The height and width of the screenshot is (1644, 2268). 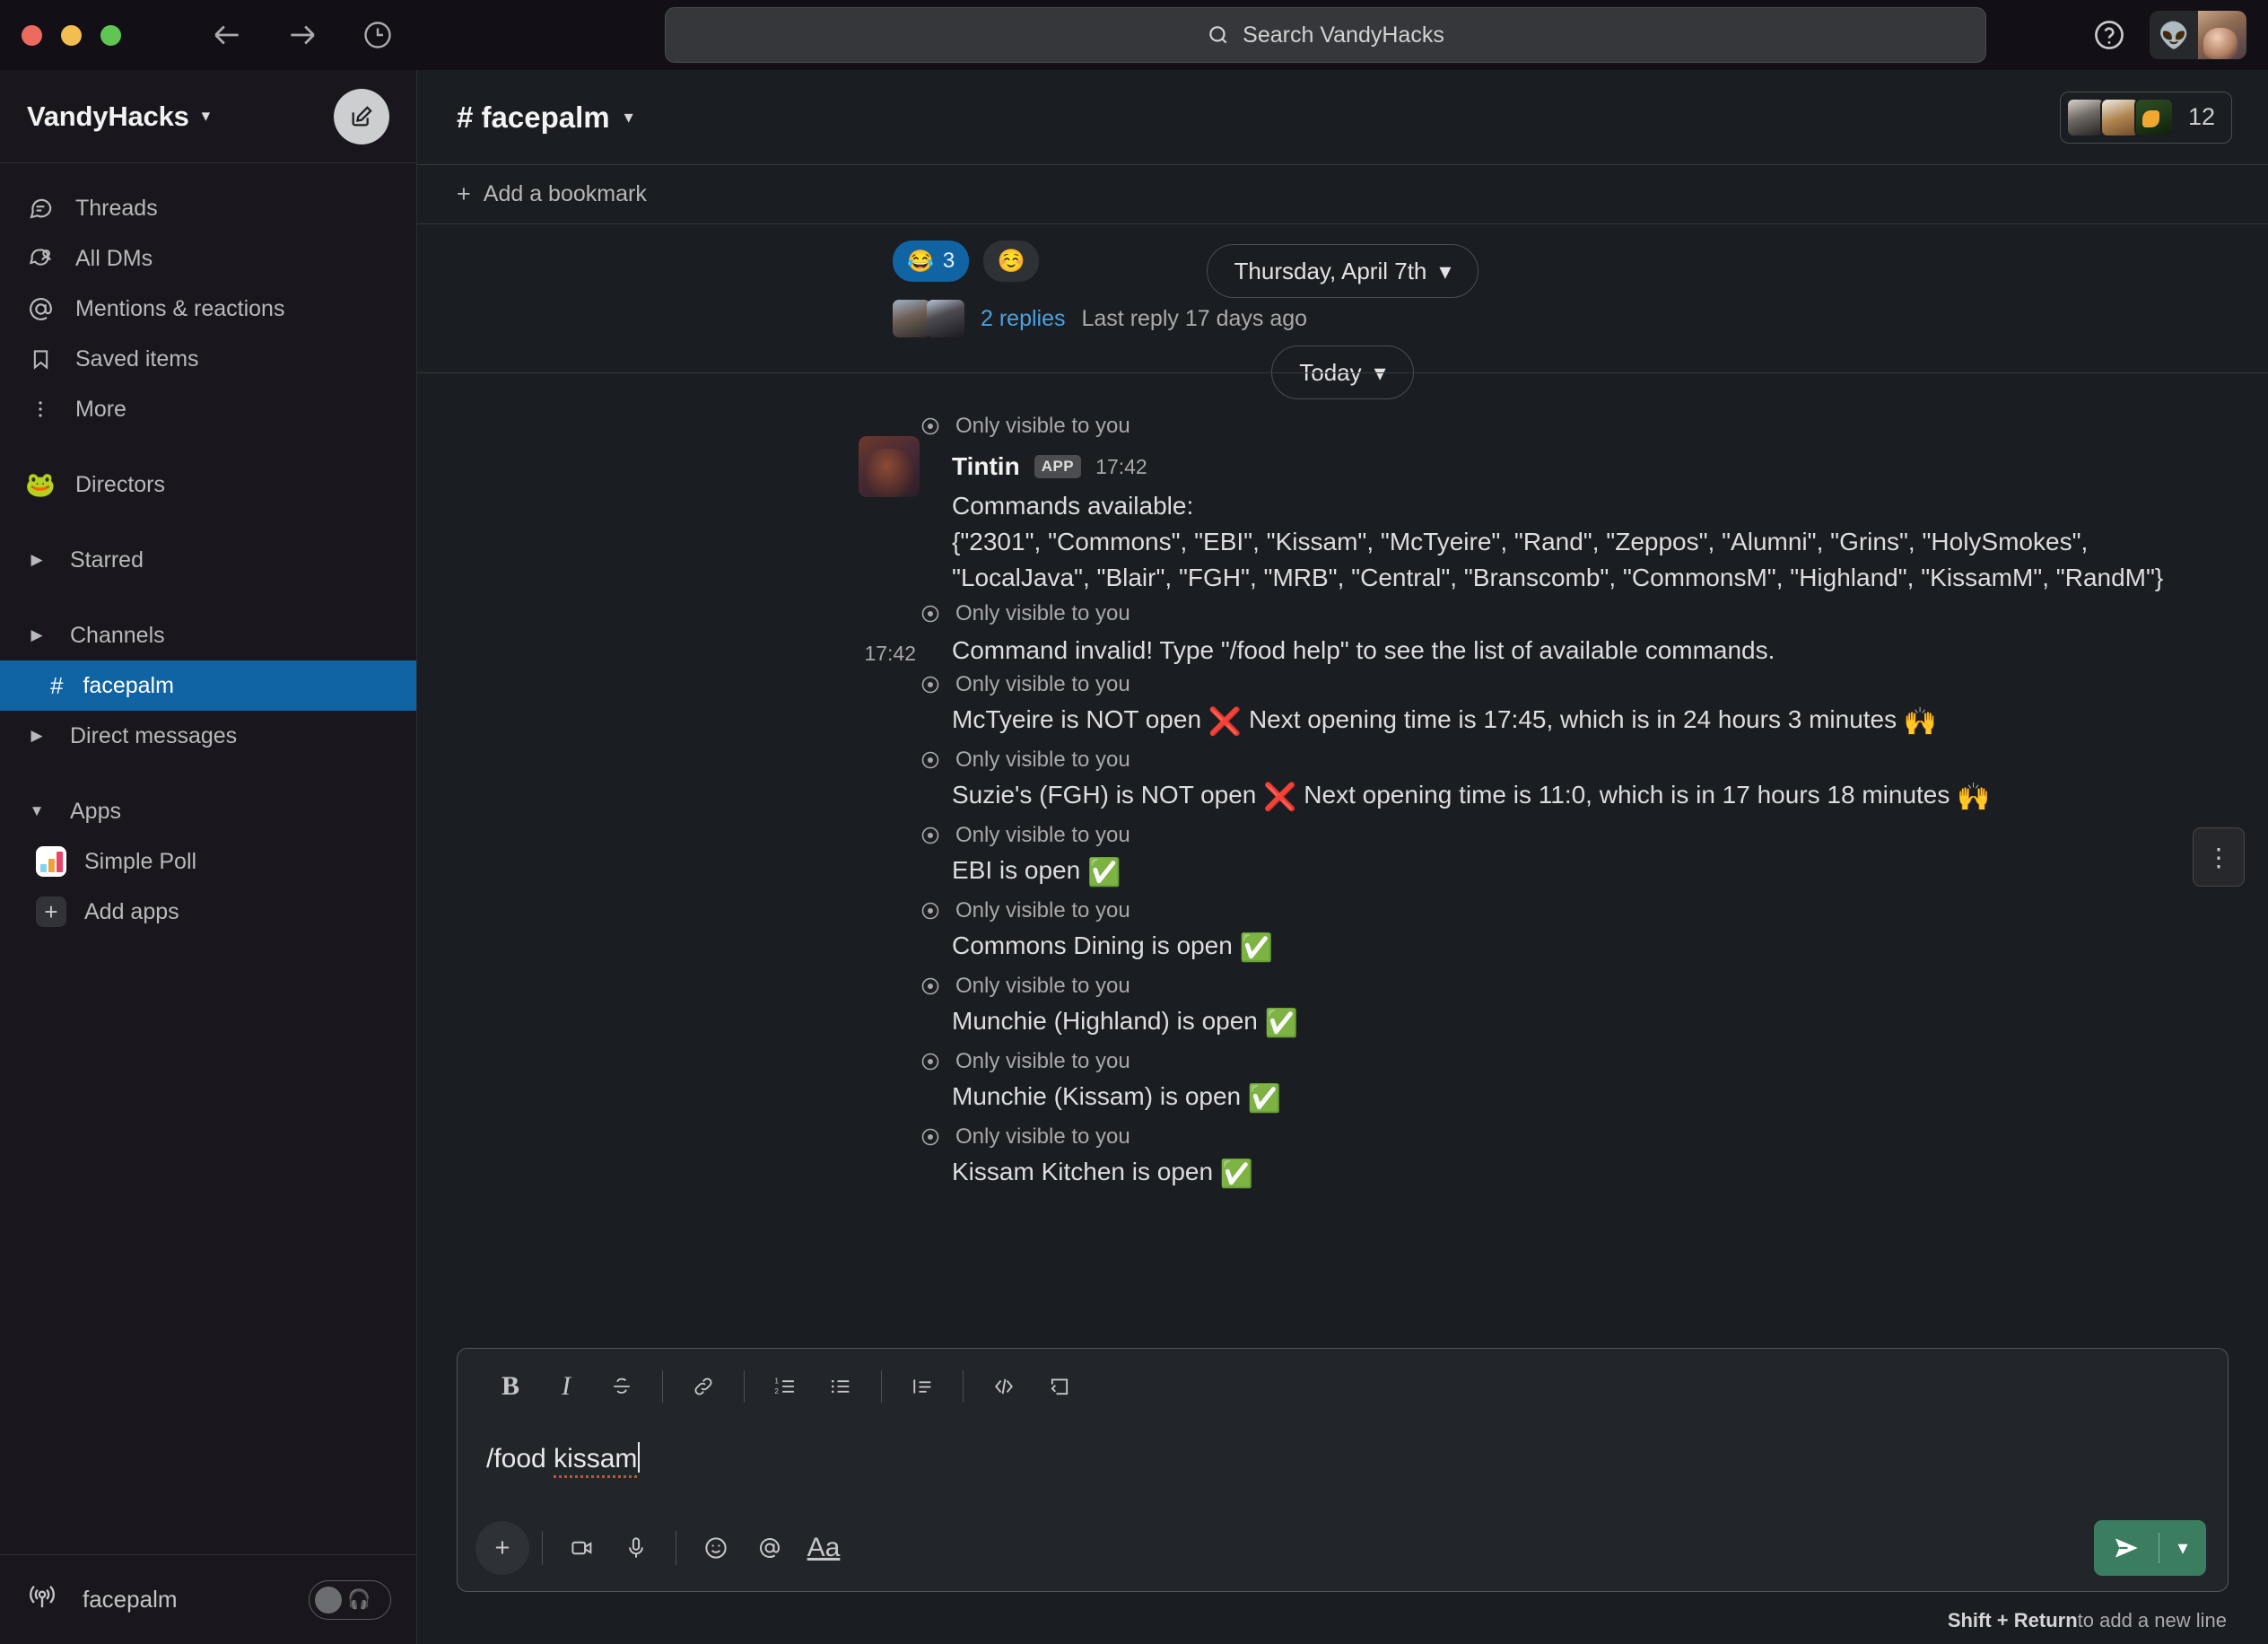 What do you see at coordinates (208, 359) in the screenshot?
I see `sidebar-item-saved-items: Saved items` at bounding box center [208, 359].